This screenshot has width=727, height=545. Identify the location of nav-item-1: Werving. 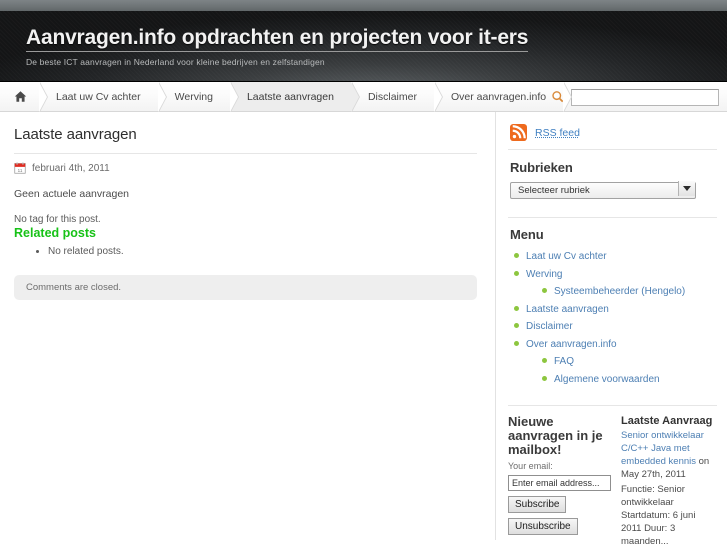
(199, 97).